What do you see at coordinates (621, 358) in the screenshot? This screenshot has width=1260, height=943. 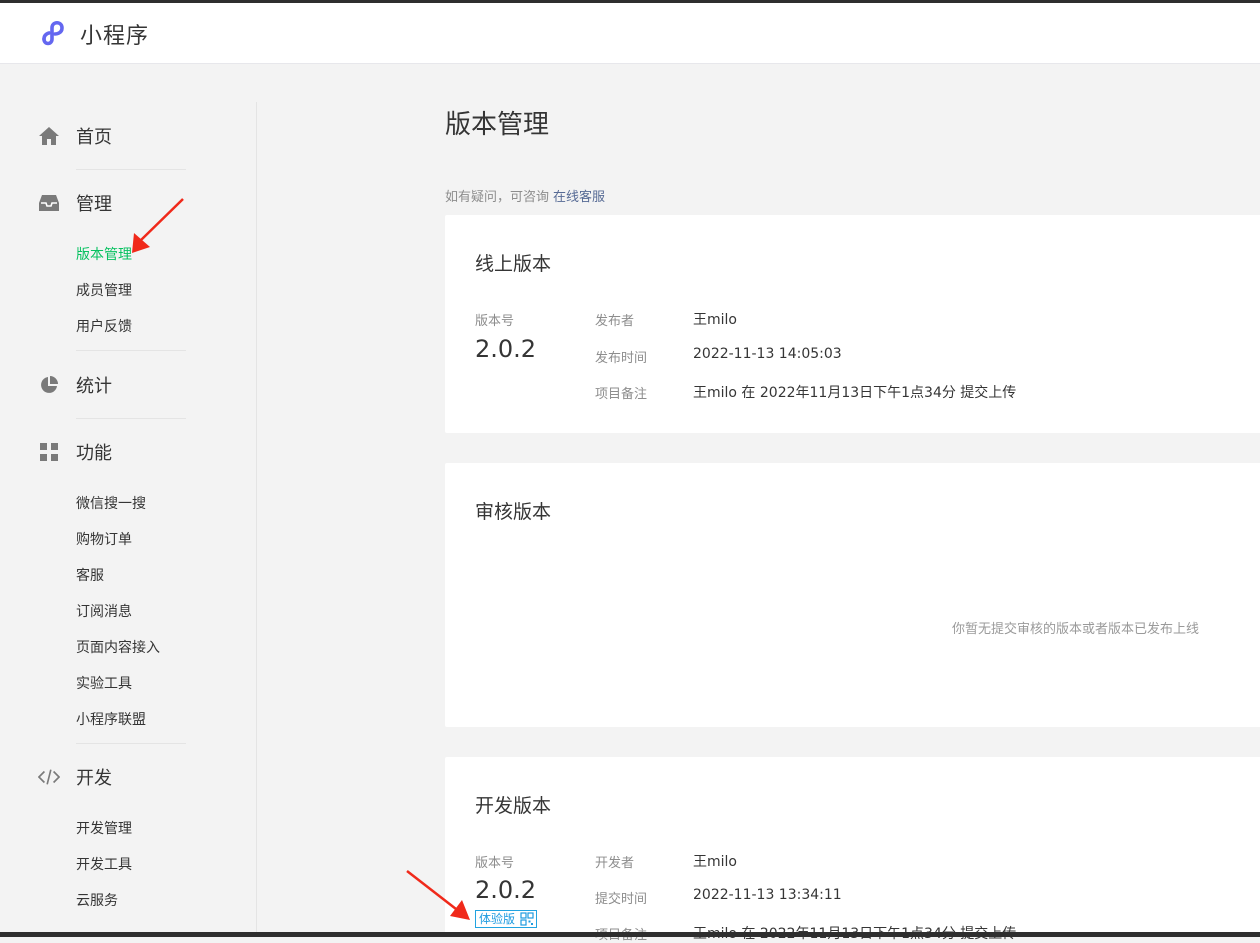 I see `publish-time-label: 发布时间` at bounding box center [621, 358].